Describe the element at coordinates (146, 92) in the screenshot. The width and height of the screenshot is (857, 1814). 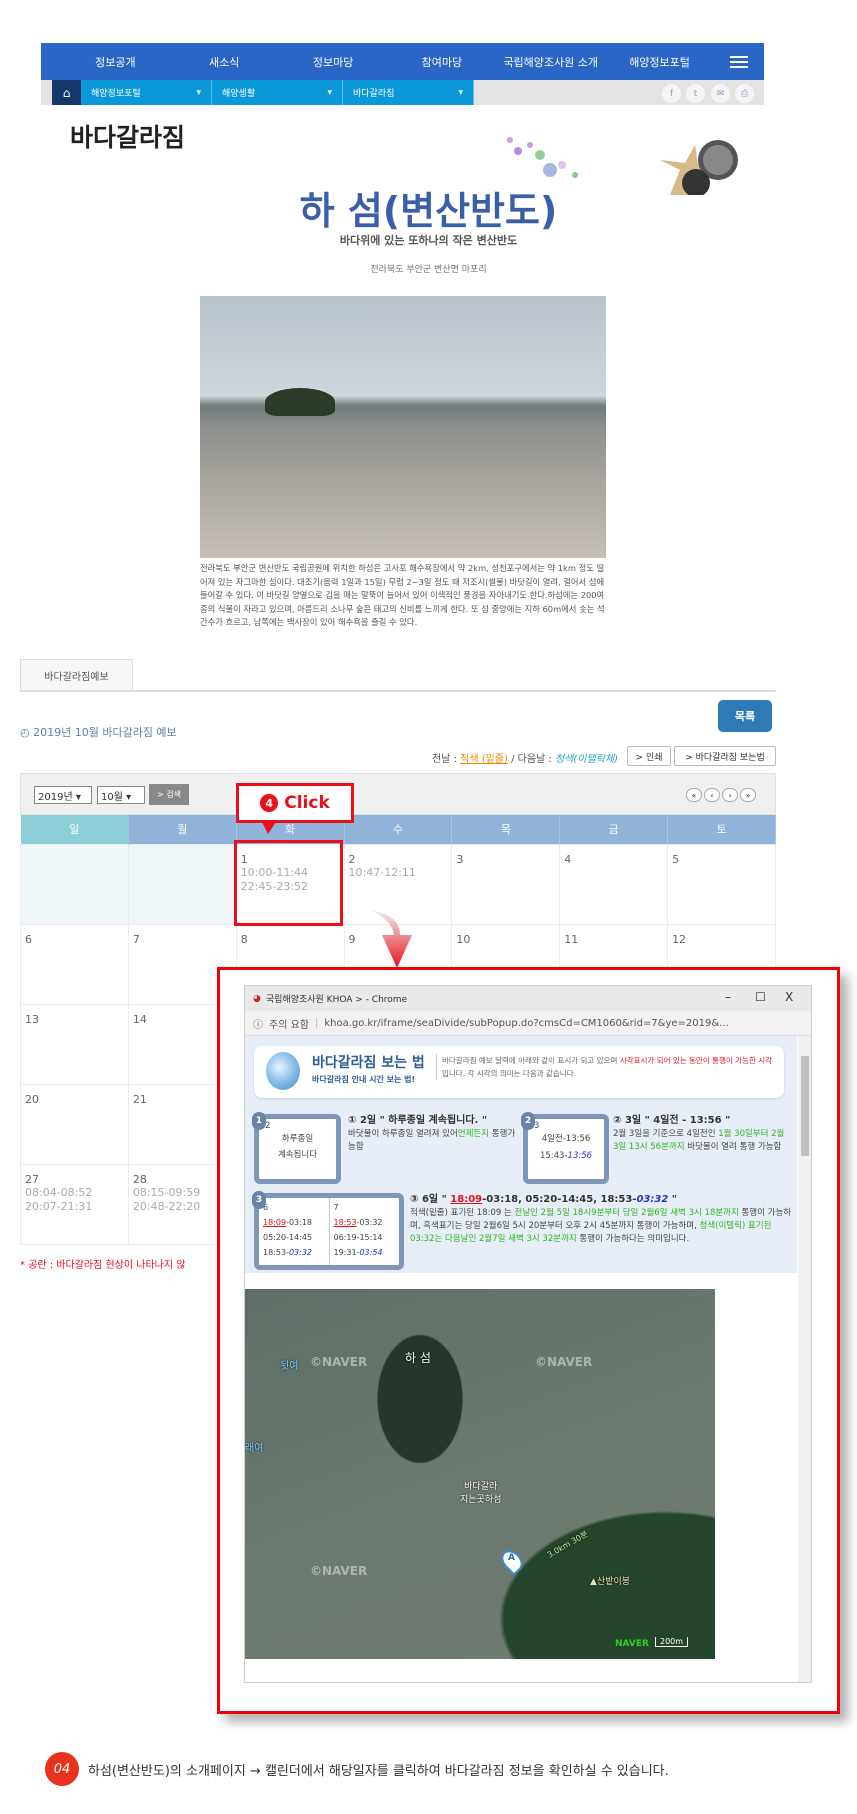
I see `dropdown-portal: 해양정보포털 ▾` at that location.